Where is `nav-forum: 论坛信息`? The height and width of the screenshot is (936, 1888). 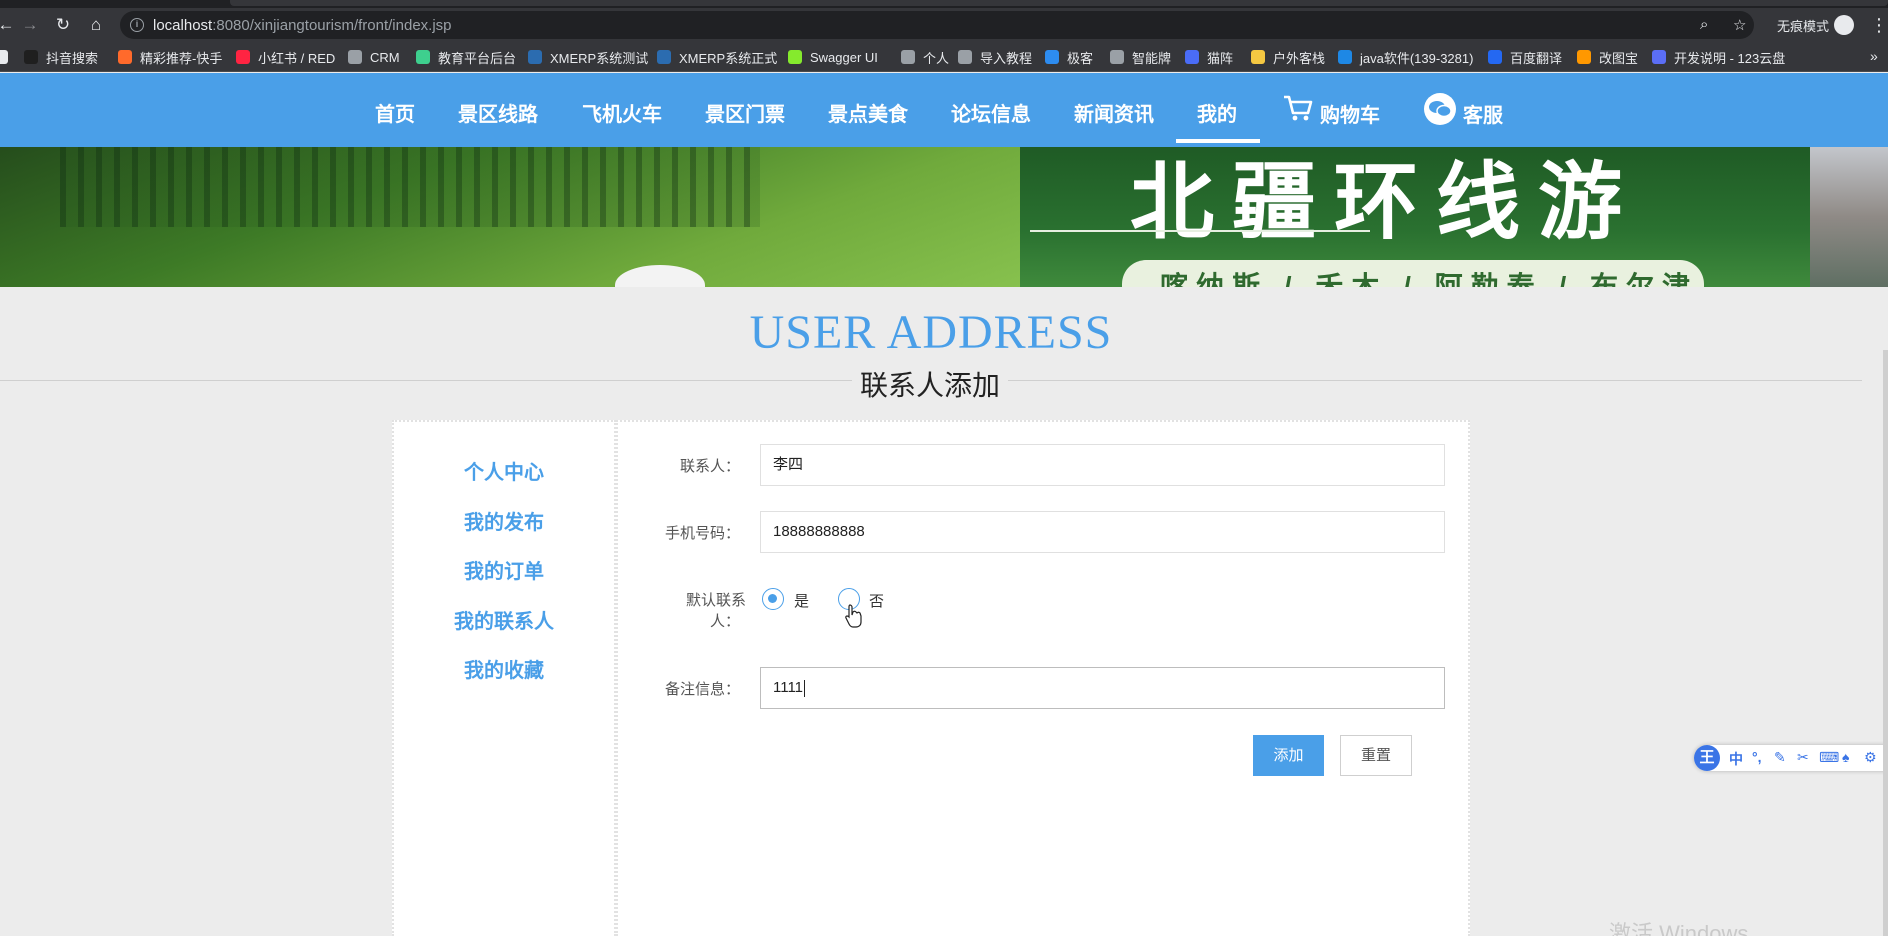 nav-forum: 论坛信息 is located at coordinates (991, 112).